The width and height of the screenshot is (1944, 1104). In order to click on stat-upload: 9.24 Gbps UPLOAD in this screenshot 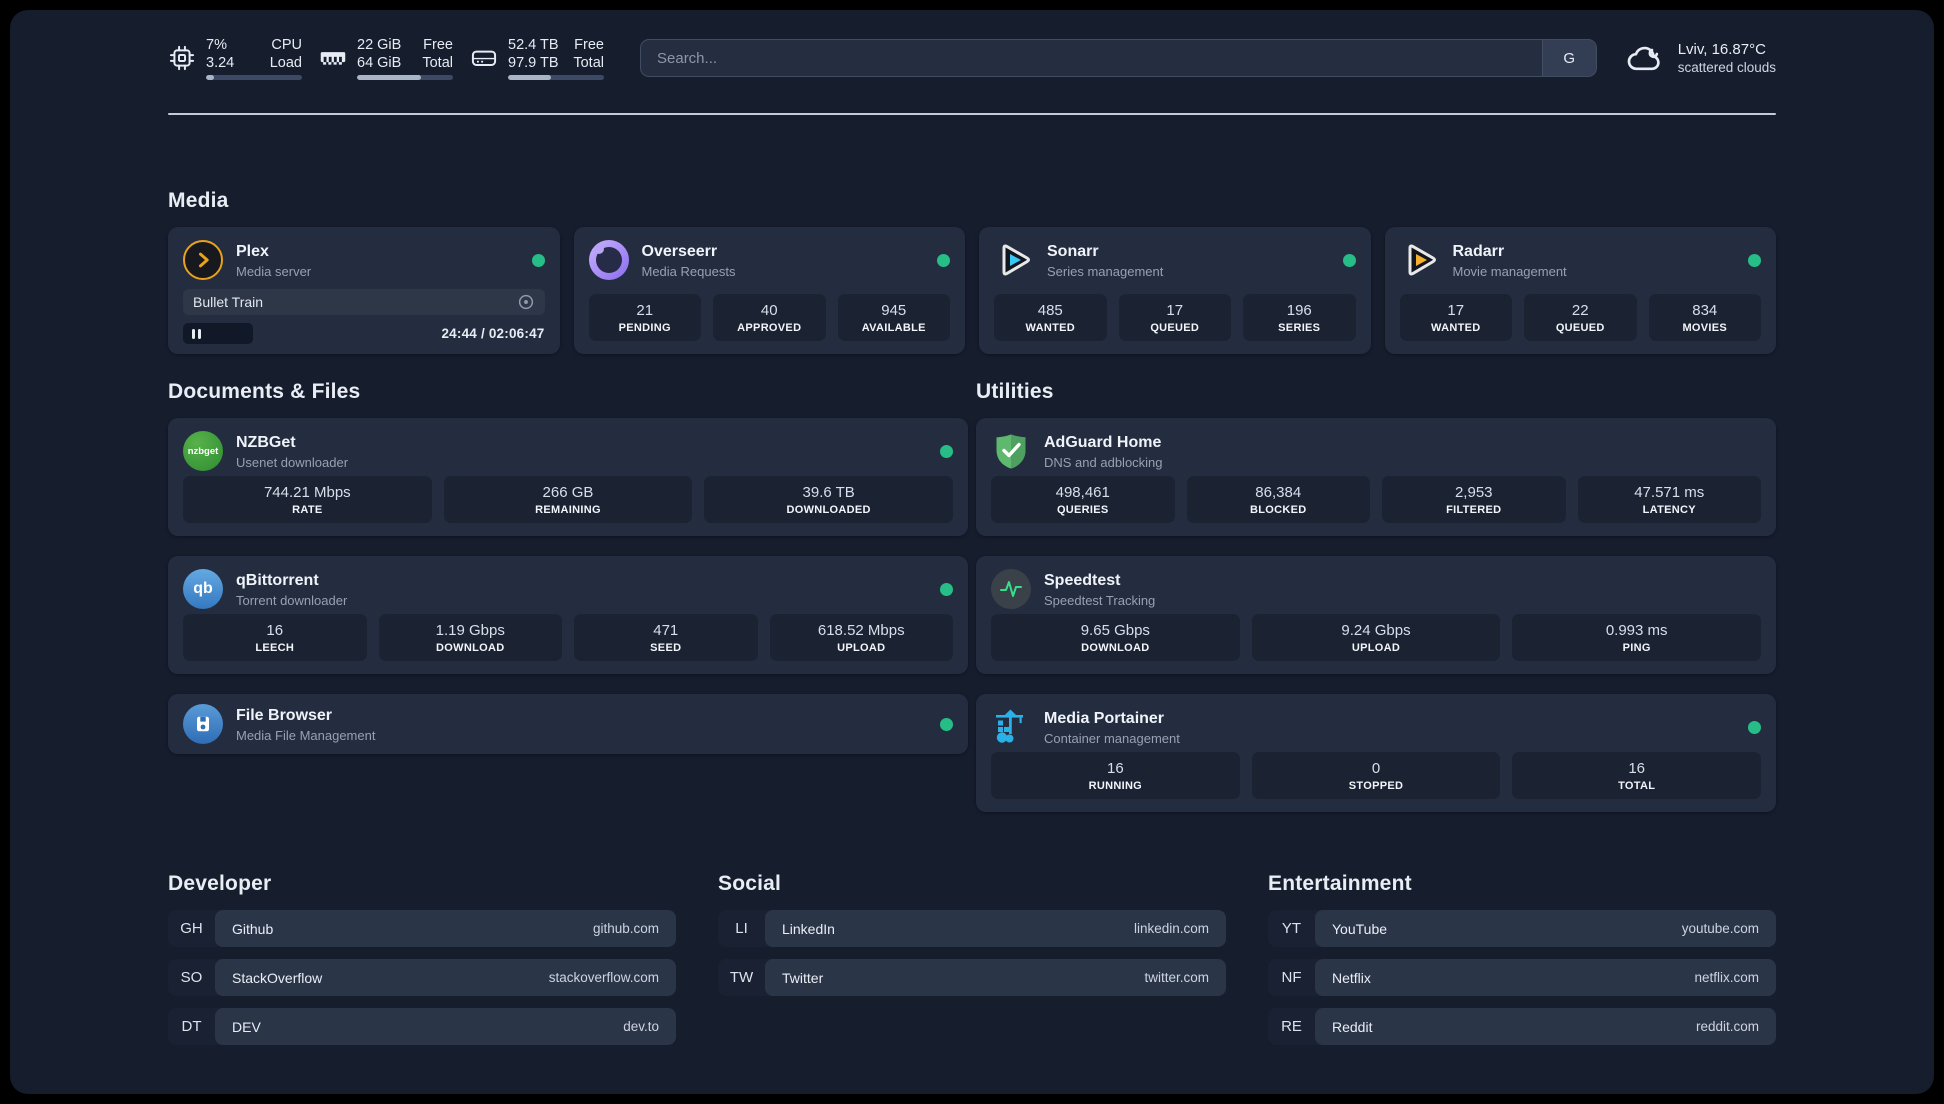, I will do `click(1376, 637)`.